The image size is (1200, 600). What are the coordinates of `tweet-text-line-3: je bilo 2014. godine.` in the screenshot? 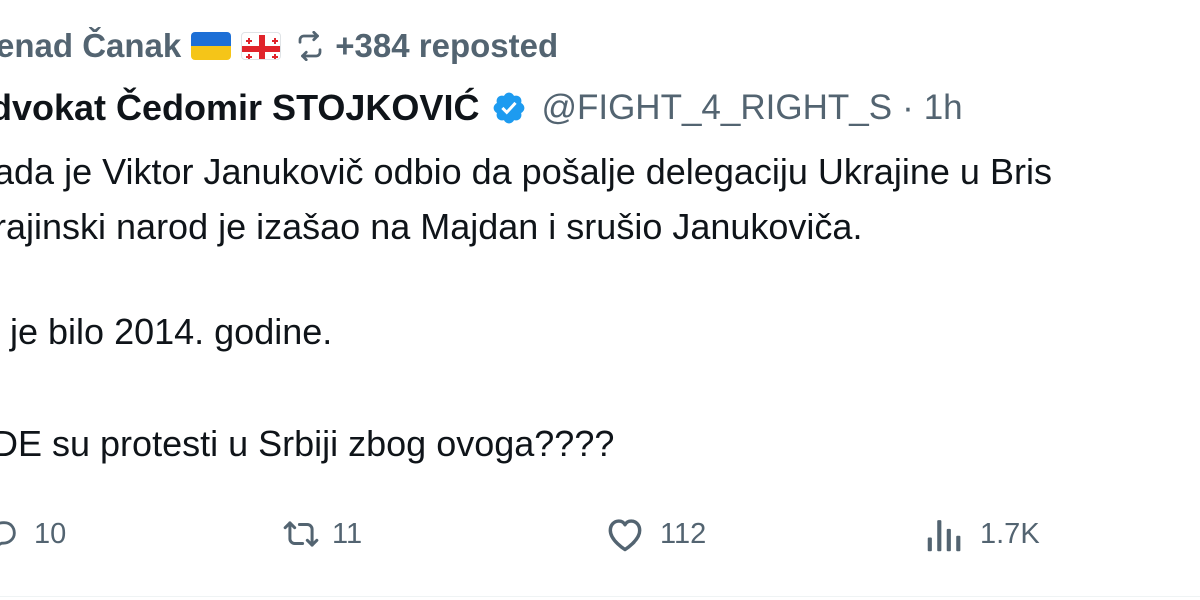 It's located at (171, 331).